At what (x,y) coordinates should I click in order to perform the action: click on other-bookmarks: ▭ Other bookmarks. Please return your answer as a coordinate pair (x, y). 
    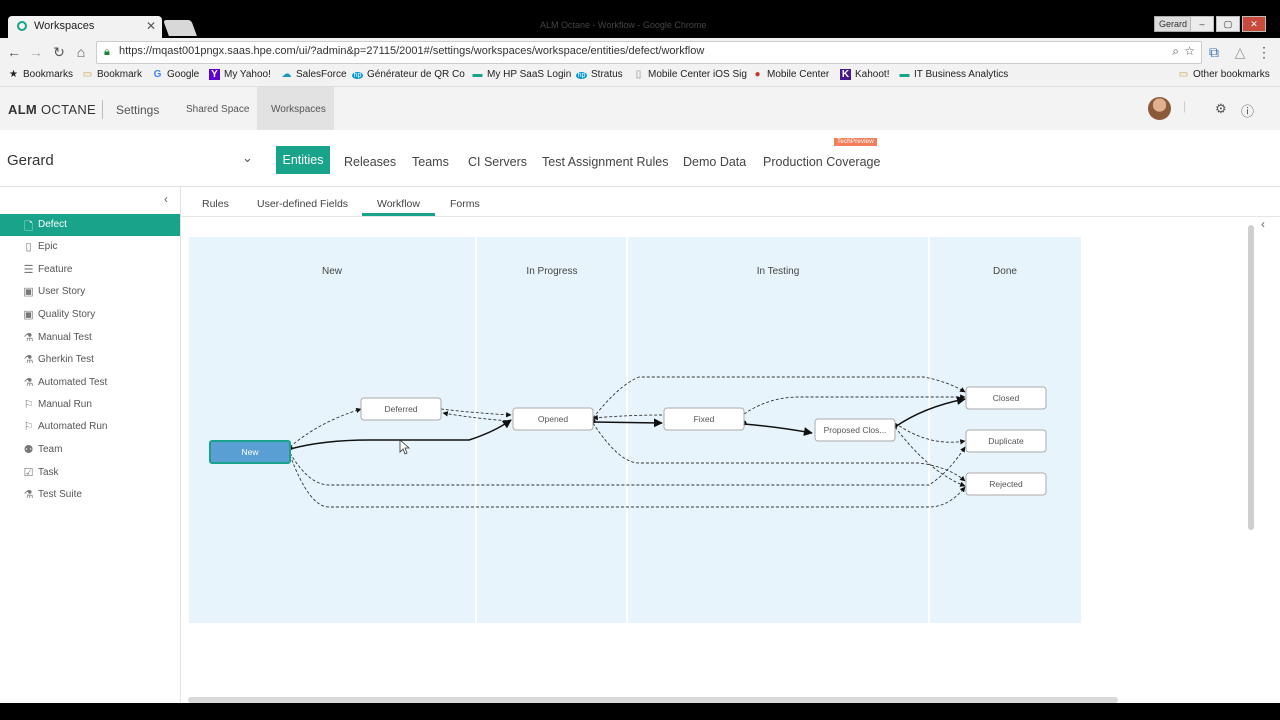
    Looking at the image, I should click on (1224, 74).